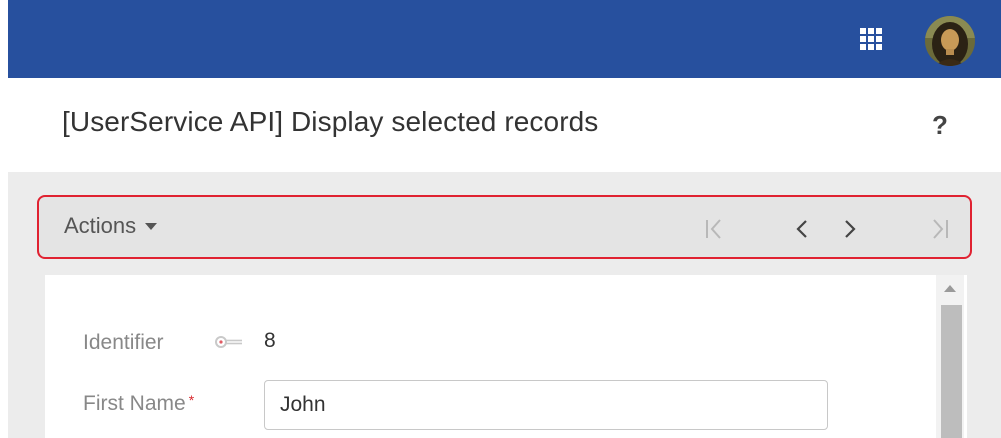 This screenshot has height=438, width=1001. Describe the element at coordinates (871, 39) in the screenshot. I see `grid-apps-icon` at that location.